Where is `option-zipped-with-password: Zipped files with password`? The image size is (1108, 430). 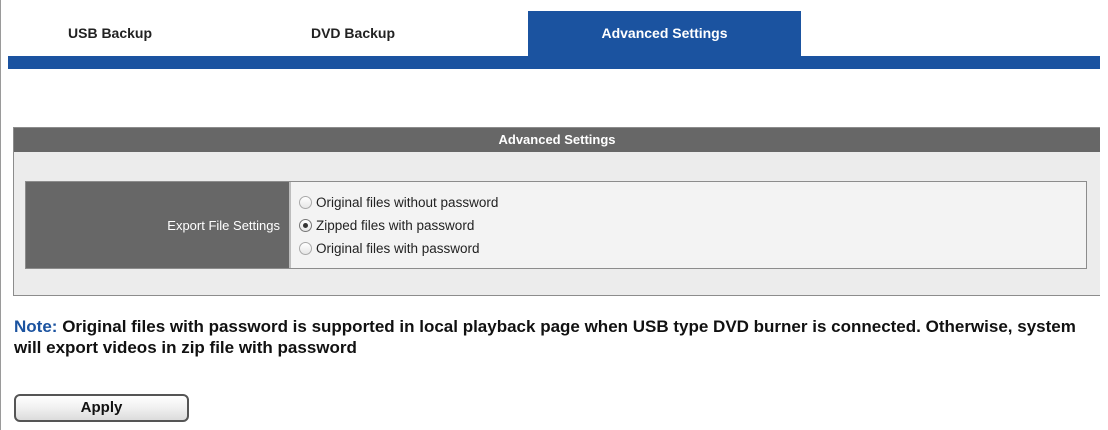
option-zipped-with-password: Zipped files with password is located at coordinates (398, 225).